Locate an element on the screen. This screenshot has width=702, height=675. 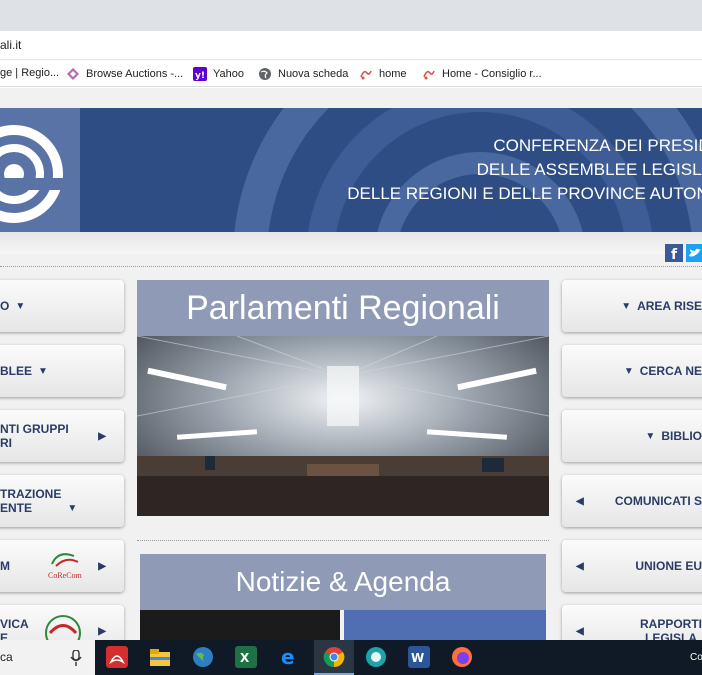
firefox-icon is located at coordinates (462, 657).